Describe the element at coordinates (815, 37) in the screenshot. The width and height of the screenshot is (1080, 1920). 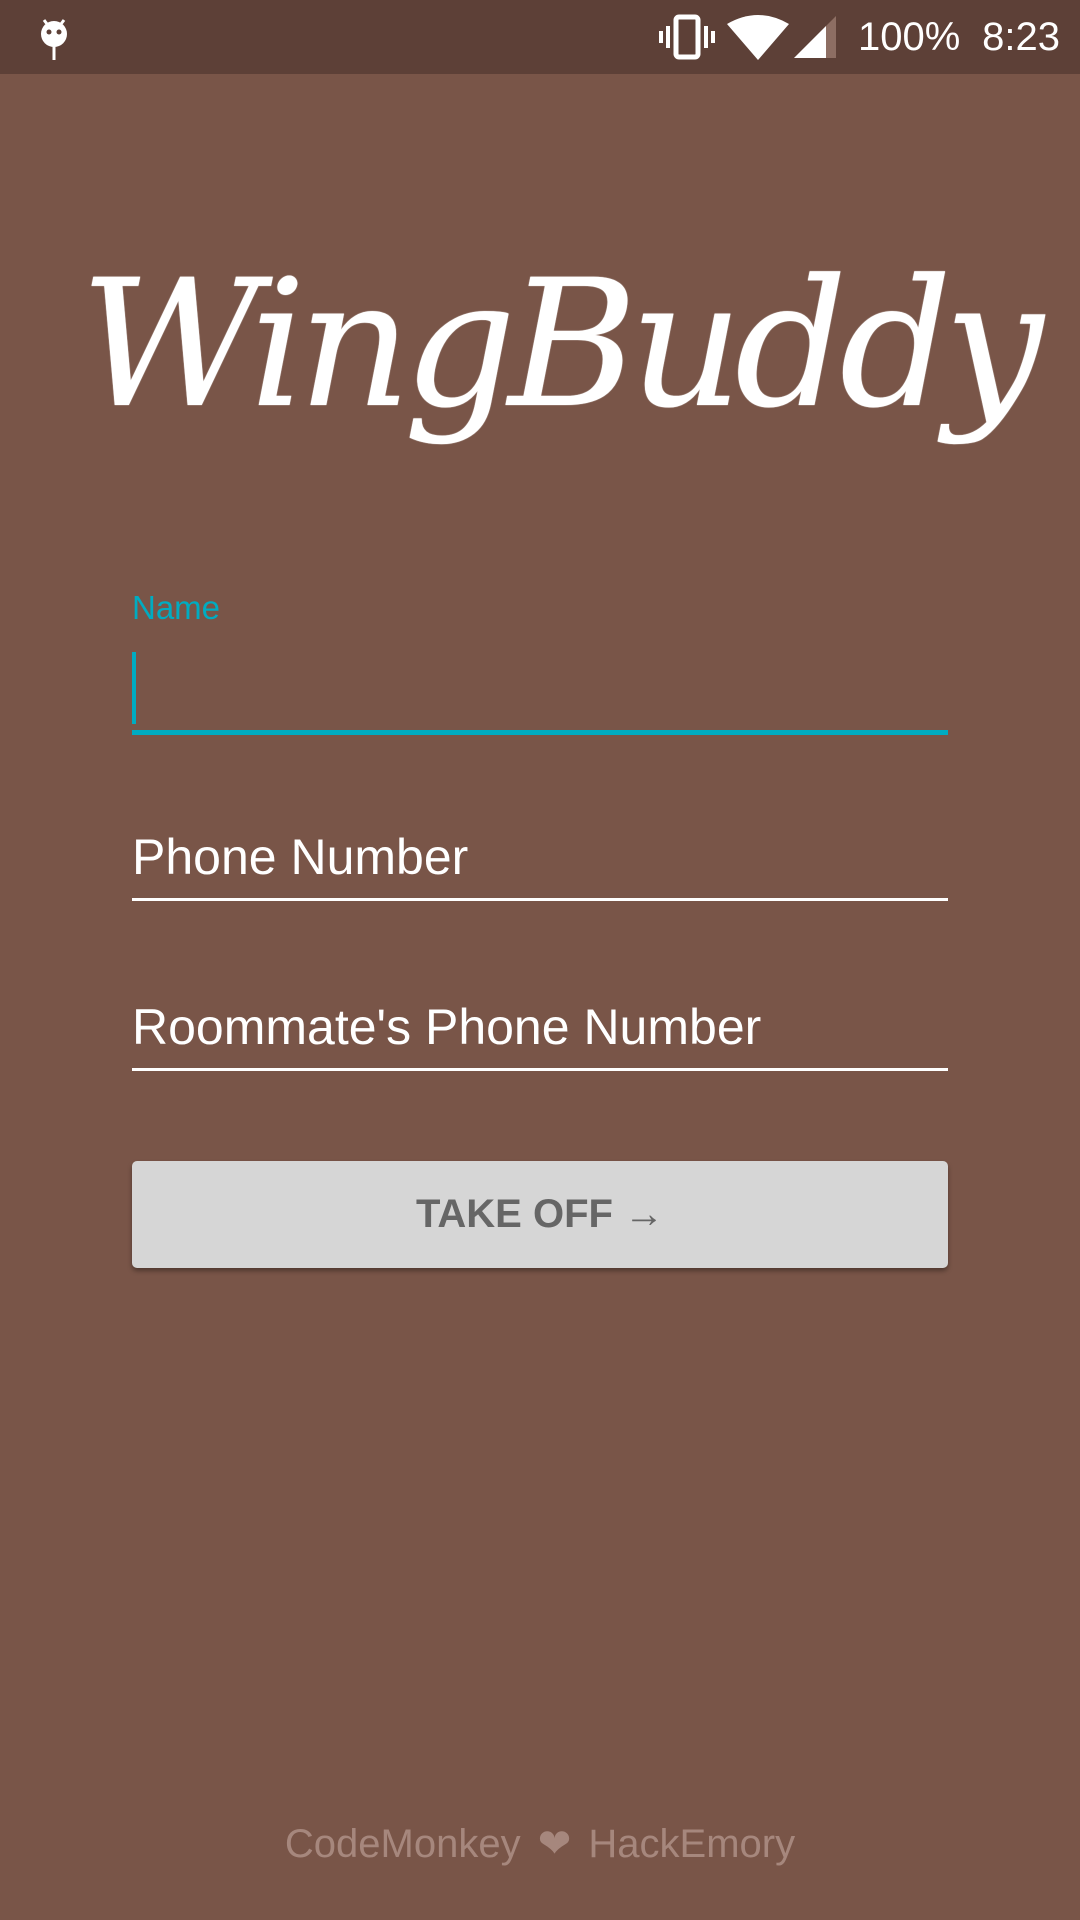
I see `cell-signal-icon` at that location.